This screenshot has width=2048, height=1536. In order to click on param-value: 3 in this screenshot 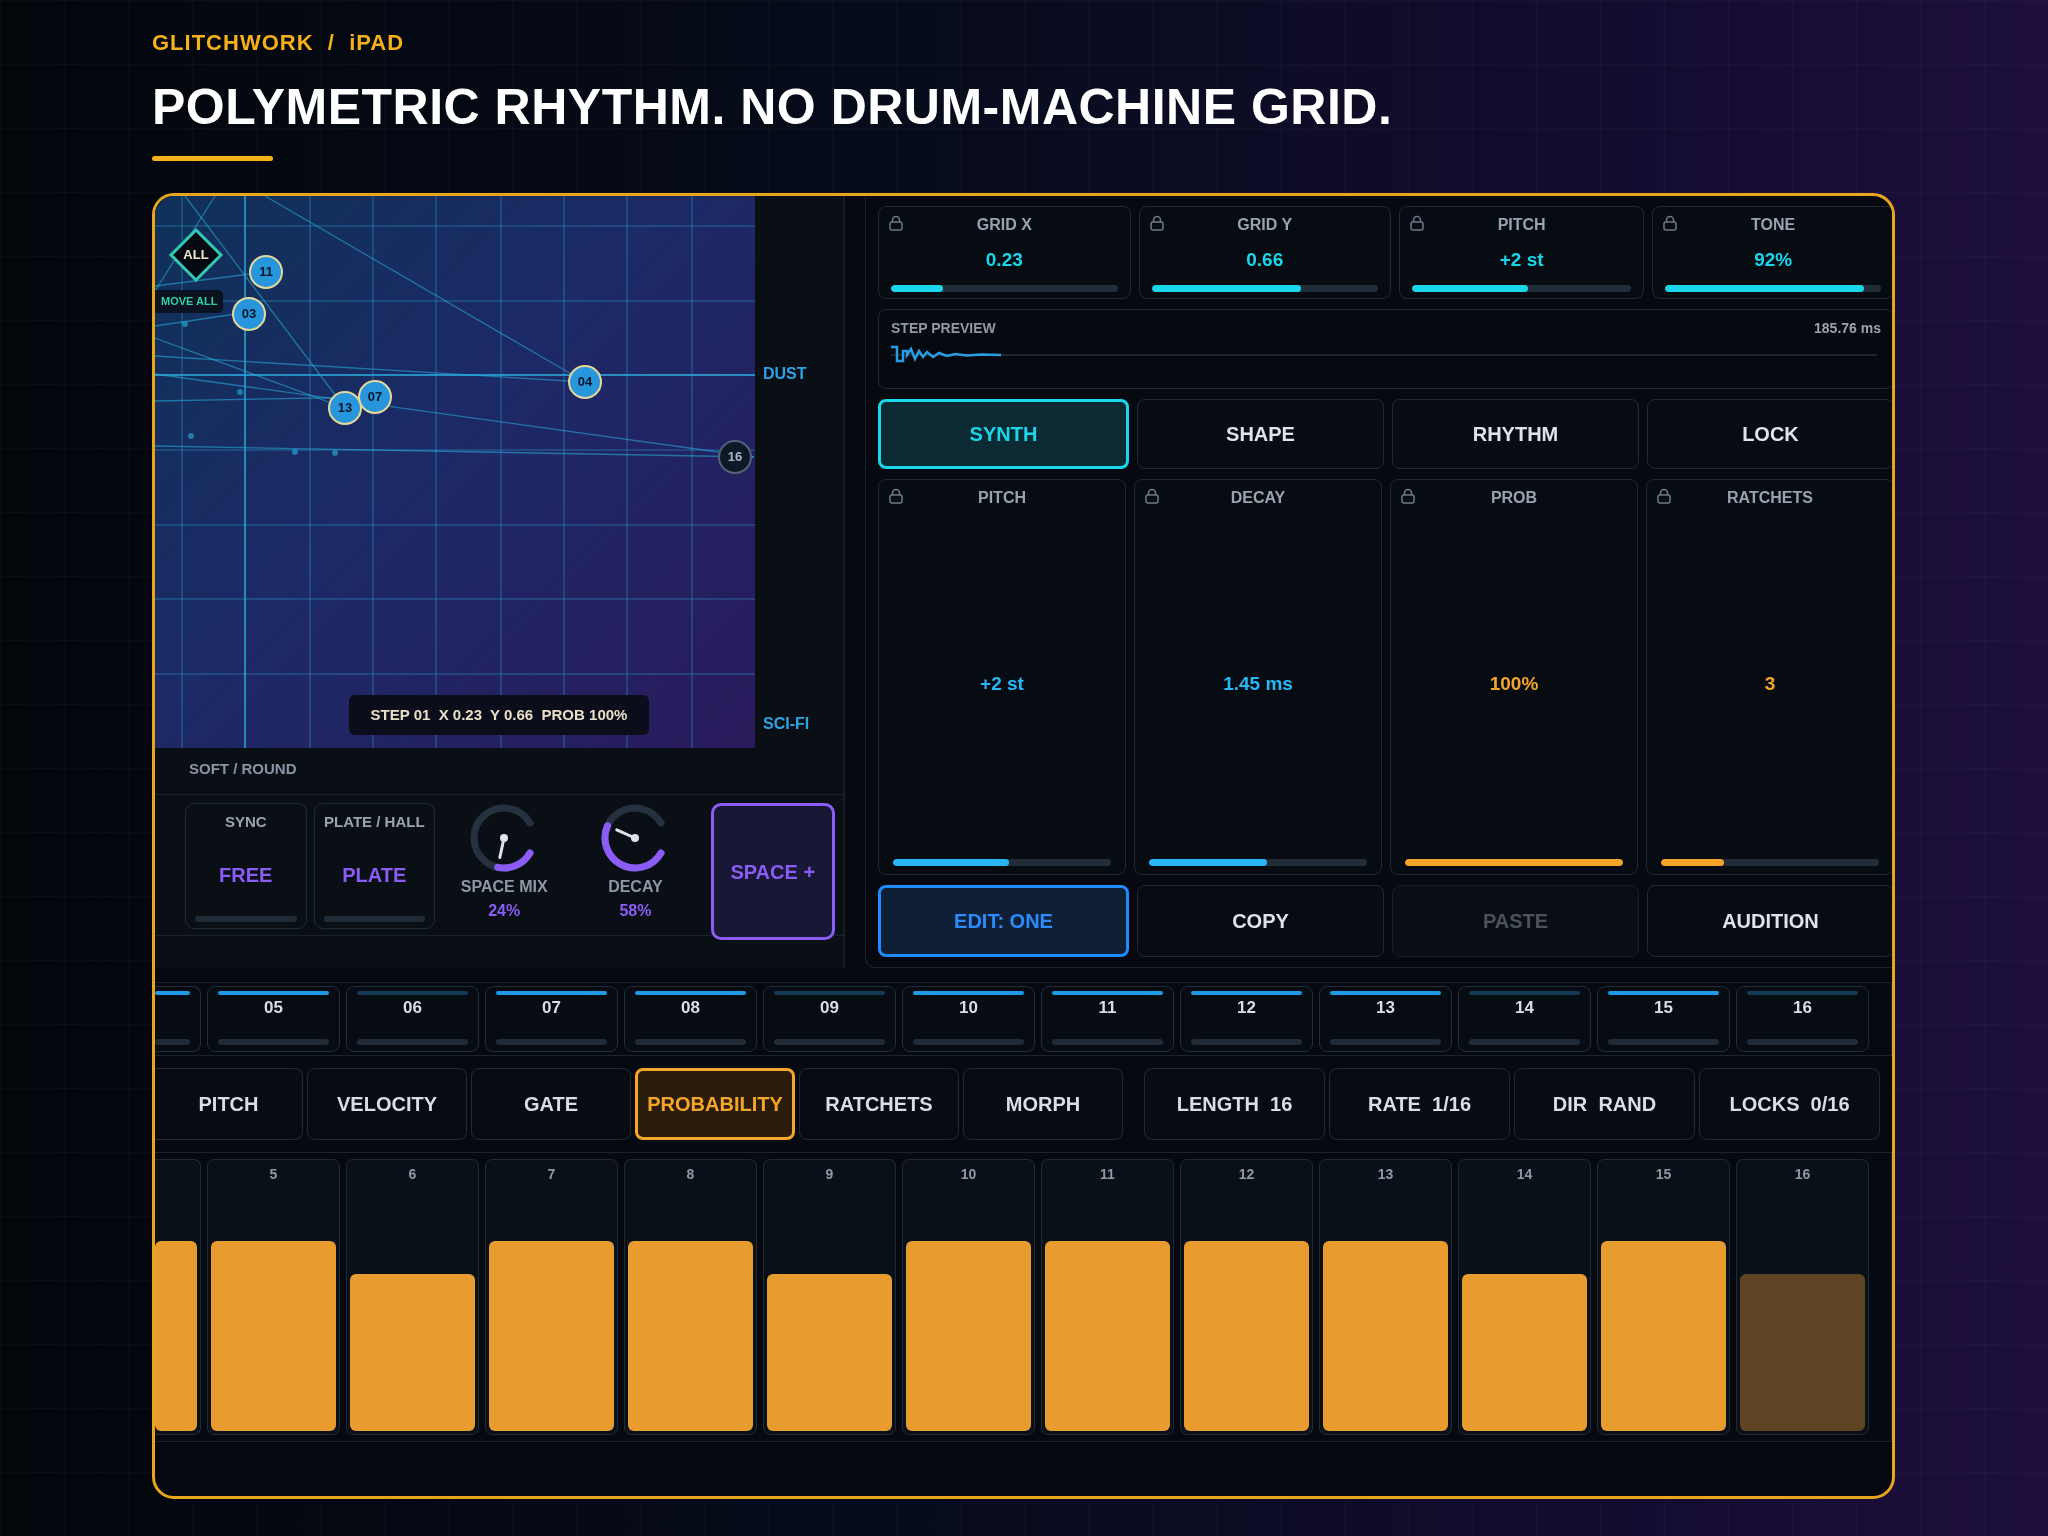, I will do `click(1770, 684)`.